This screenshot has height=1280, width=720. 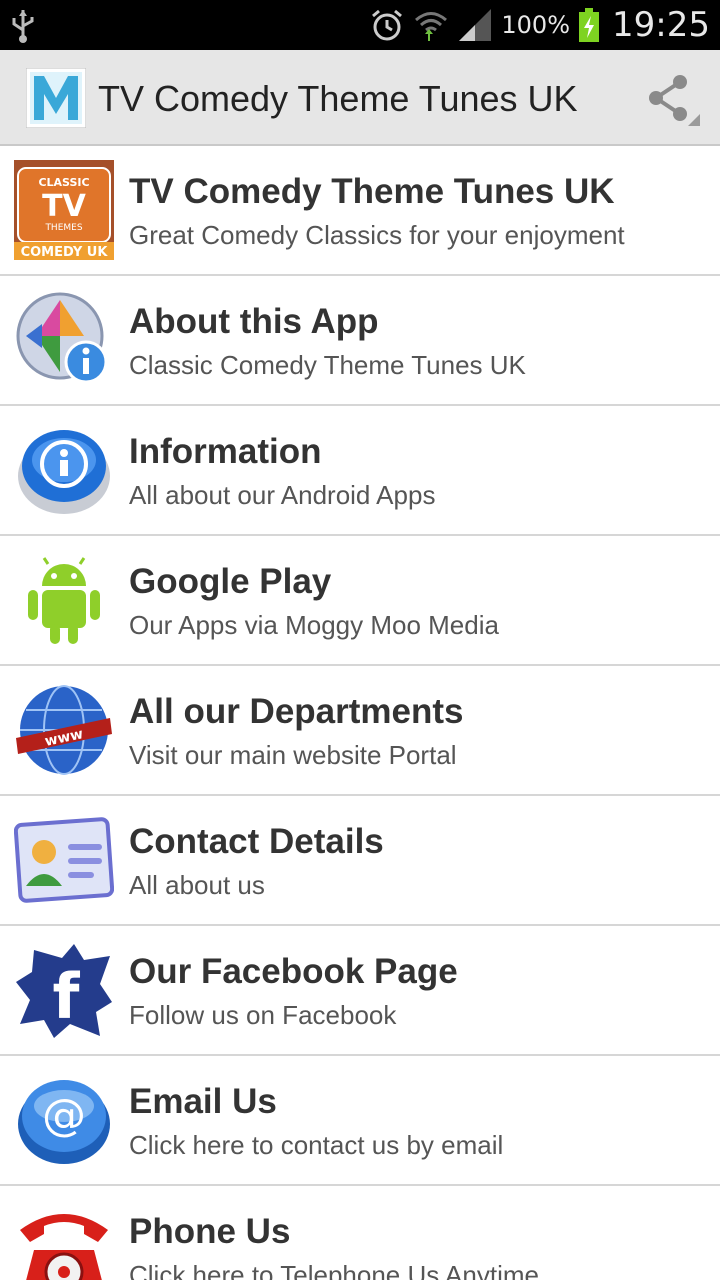 What do you see at coordinates (23, 26) in the screenshot?
I see `usb-icon` at bounding box center [23, 26].